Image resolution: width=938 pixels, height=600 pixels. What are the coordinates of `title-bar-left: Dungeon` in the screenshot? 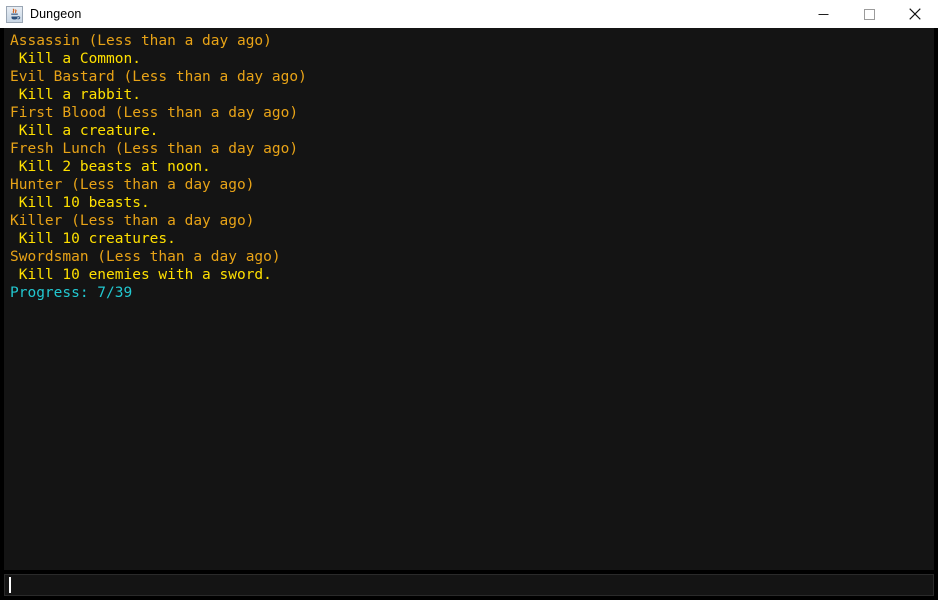 It's located at (41, 14).